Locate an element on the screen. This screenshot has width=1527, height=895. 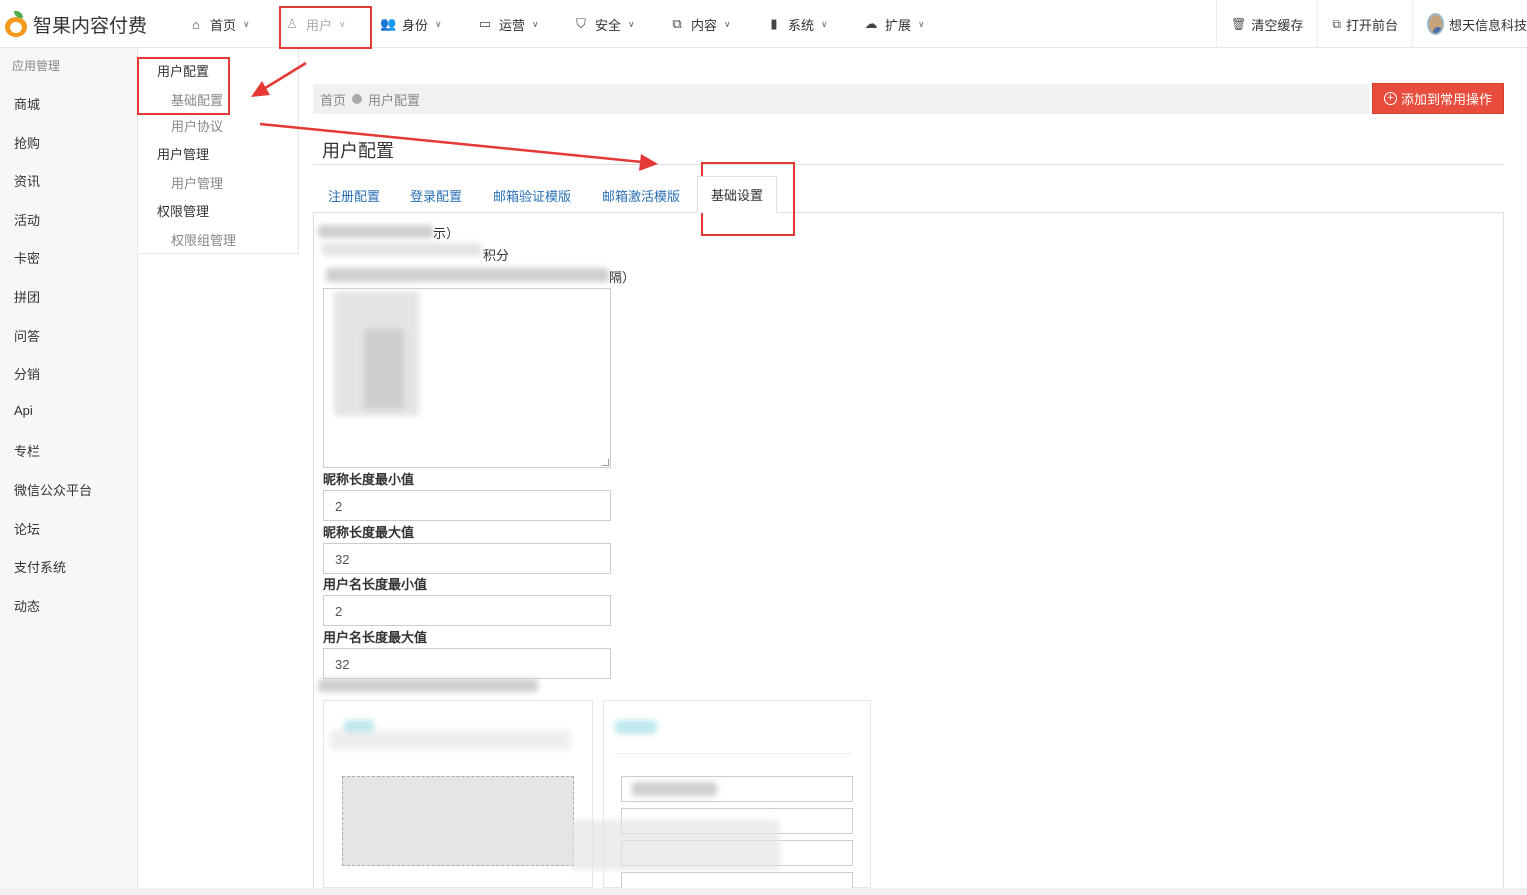
tab-basic-settings: 基础设置 is located at coordinates (737, 194).